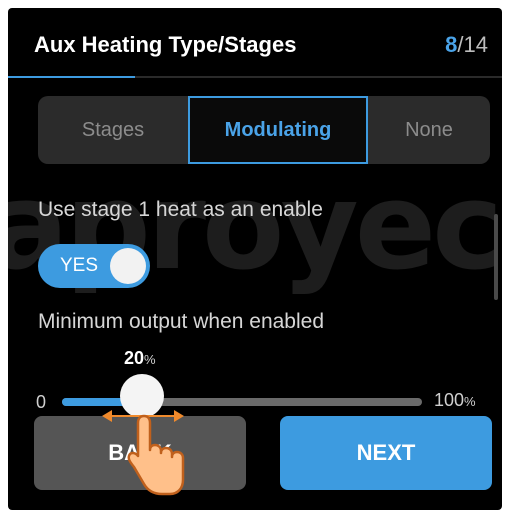  Describe the element at coordinates (472, 44) in the screenshot. I see `step-total: /14` at that location.